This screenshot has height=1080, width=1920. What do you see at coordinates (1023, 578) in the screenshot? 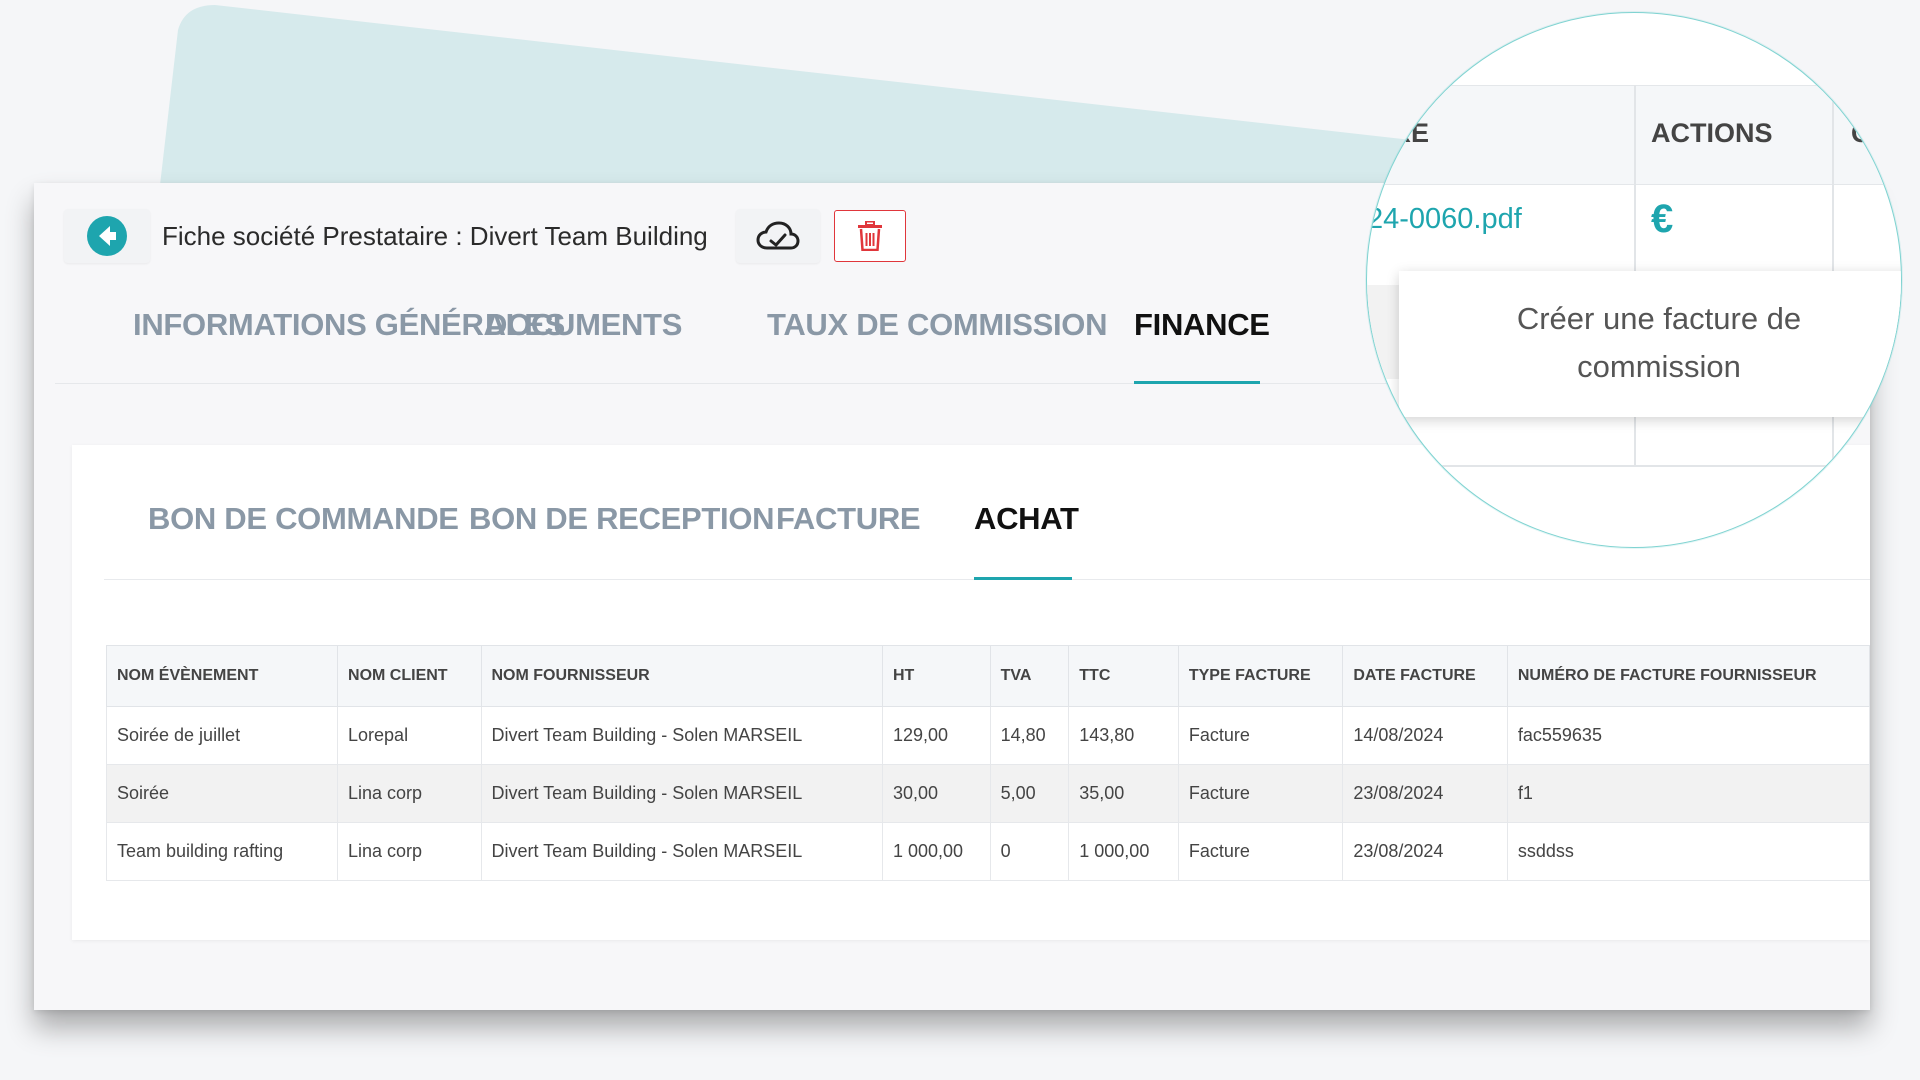
I see `active-subtab-indicator` at bounding box center [1023, 578].